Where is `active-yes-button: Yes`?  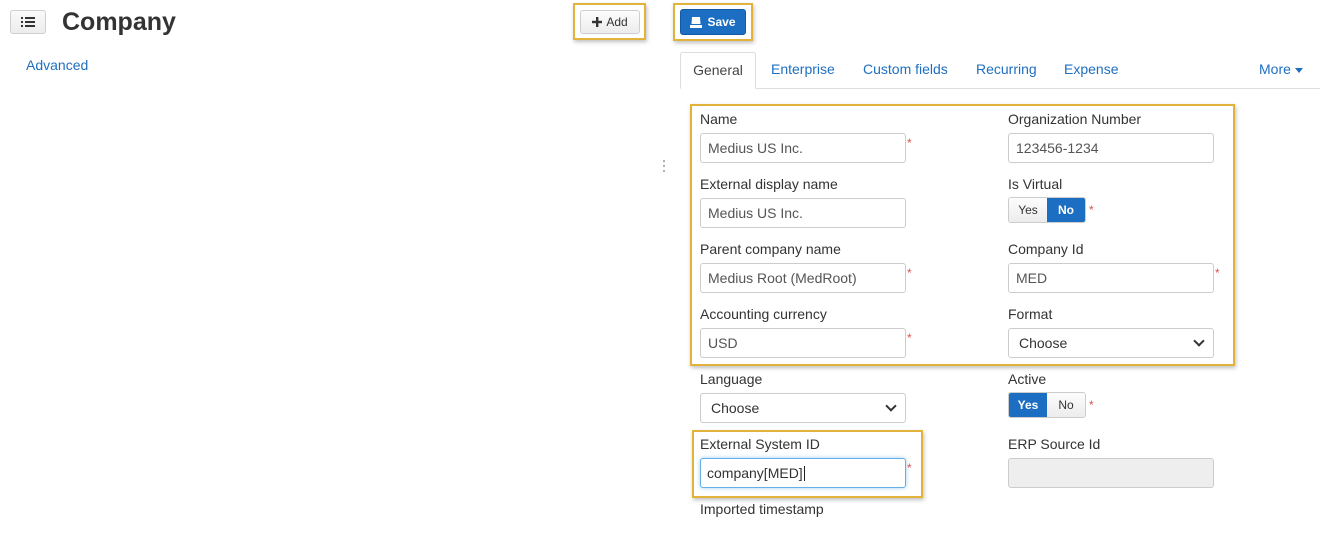 active-yes-button: Yes is located at coordinates (1028, 405).